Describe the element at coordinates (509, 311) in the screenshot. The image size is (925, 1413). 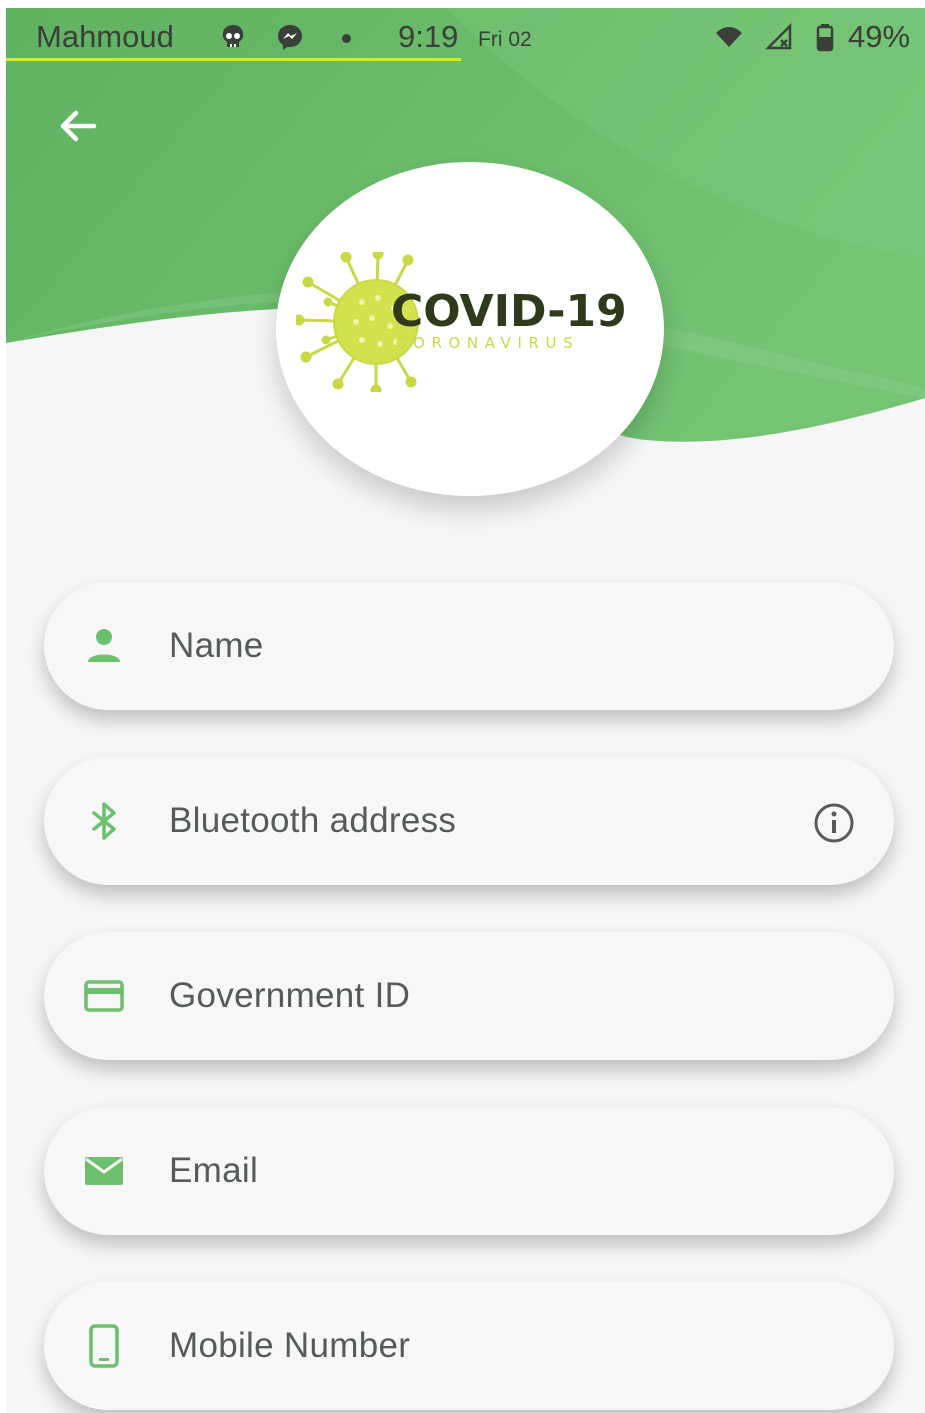
I see `logo-title: COVID-19` at that location.